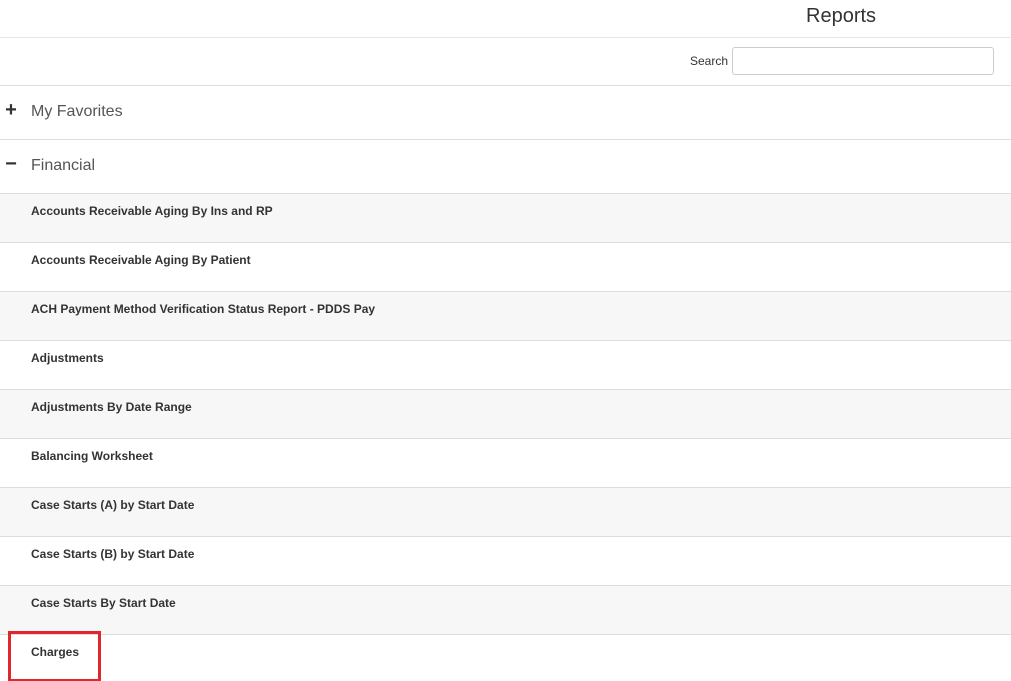 This screenshot has width=1011, height=681. I want to click on search-input, so click(863, 61).